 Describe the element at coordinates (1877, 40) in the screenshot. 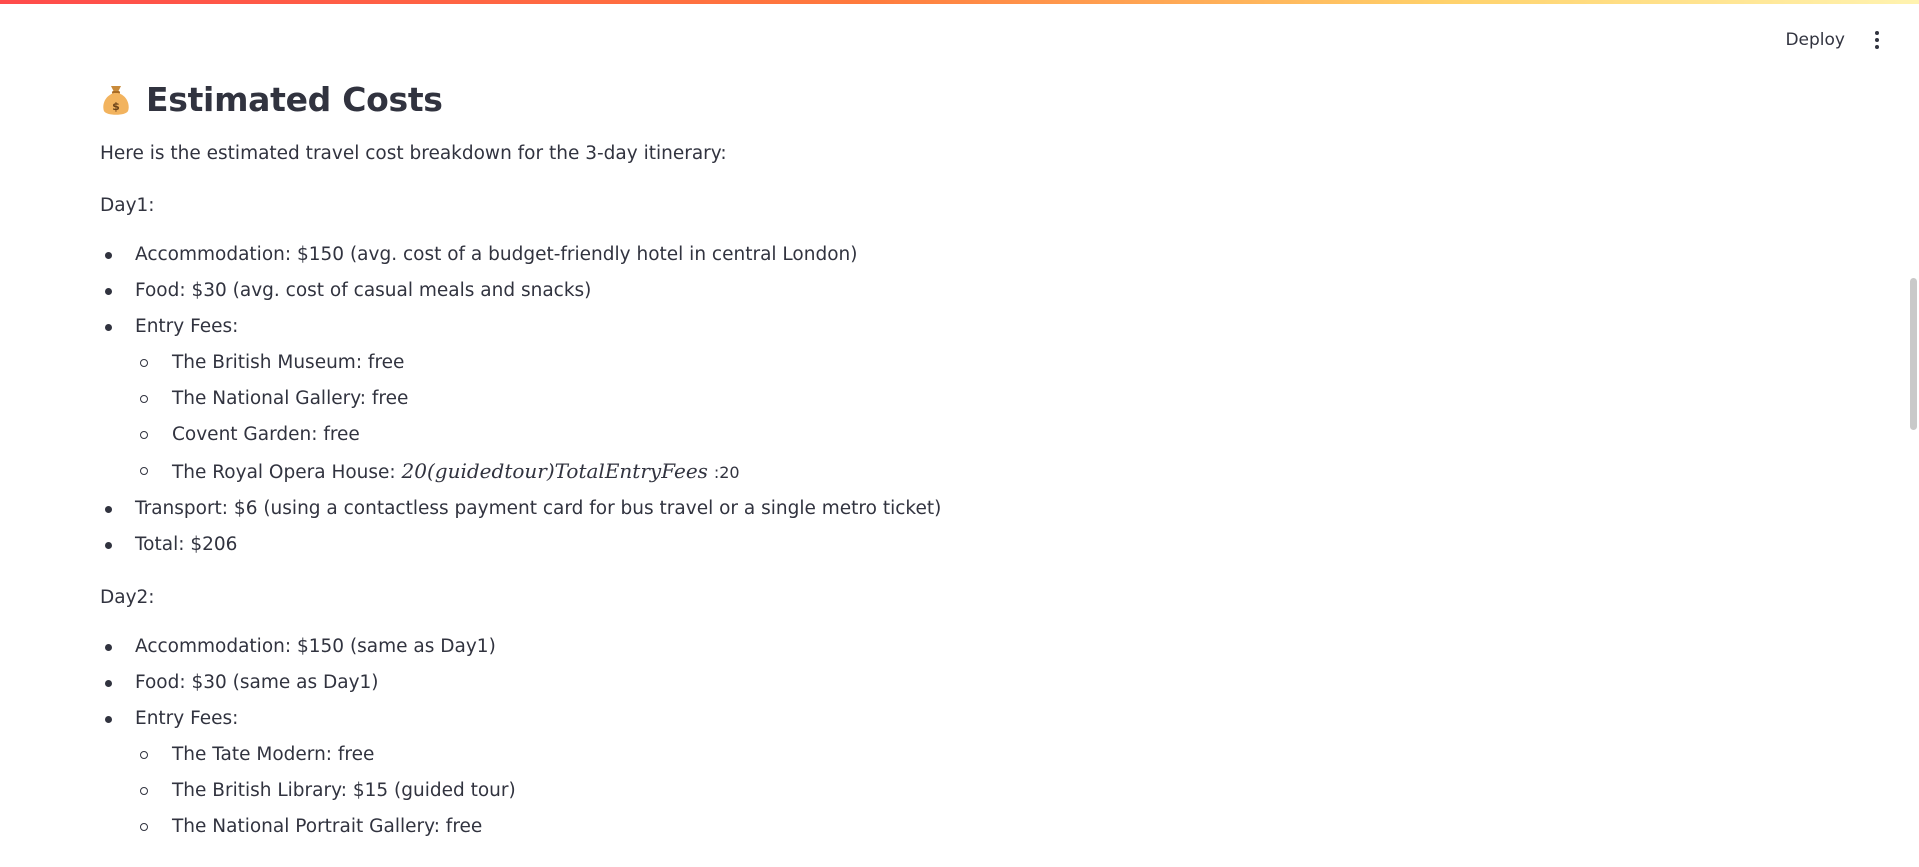

I see `vertical-dots-icon` at that location.